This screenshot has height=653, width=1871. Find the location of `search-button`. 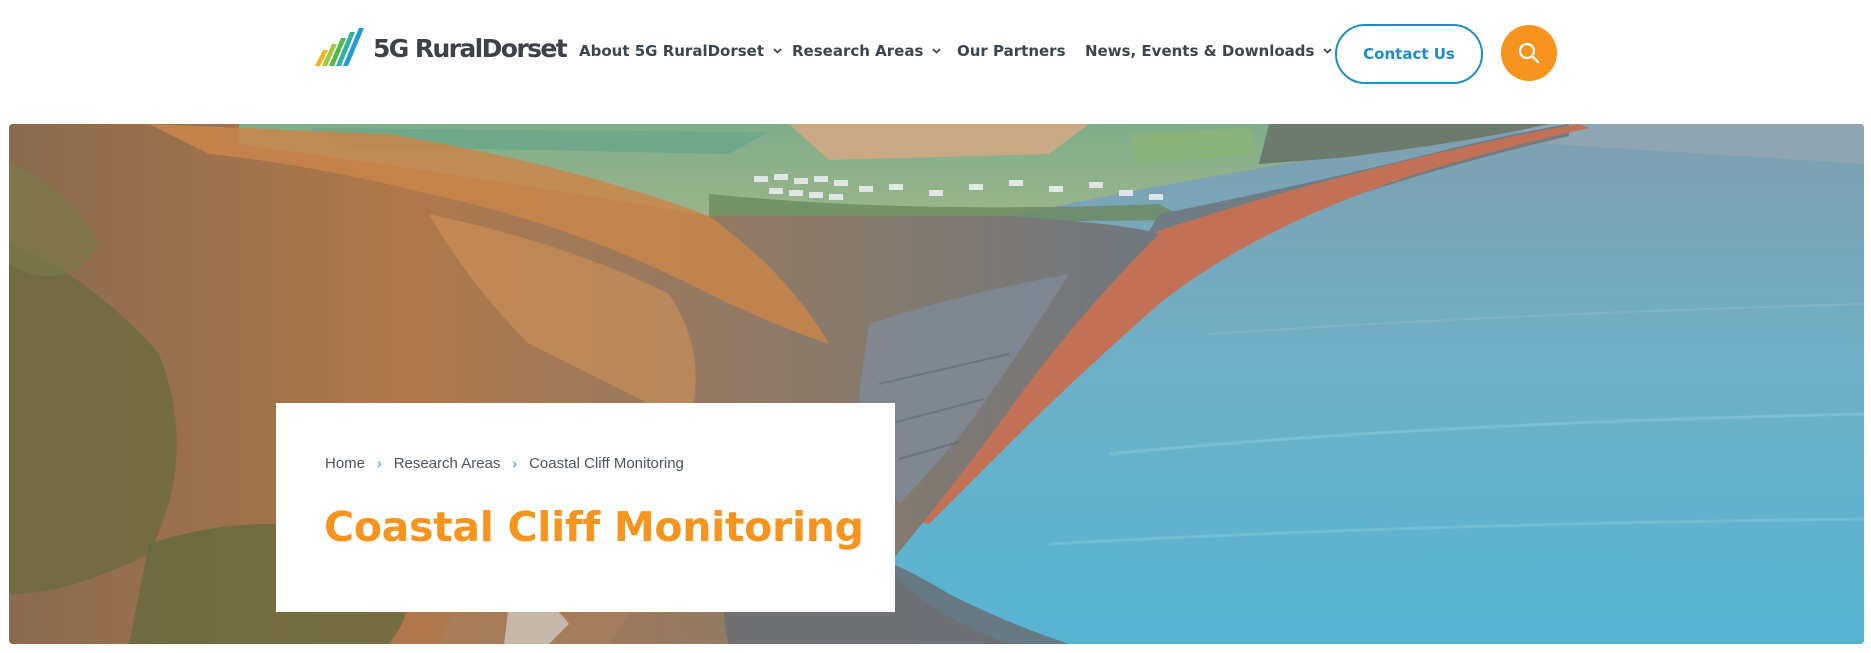

search-button is located at coordinates (1529, 53).